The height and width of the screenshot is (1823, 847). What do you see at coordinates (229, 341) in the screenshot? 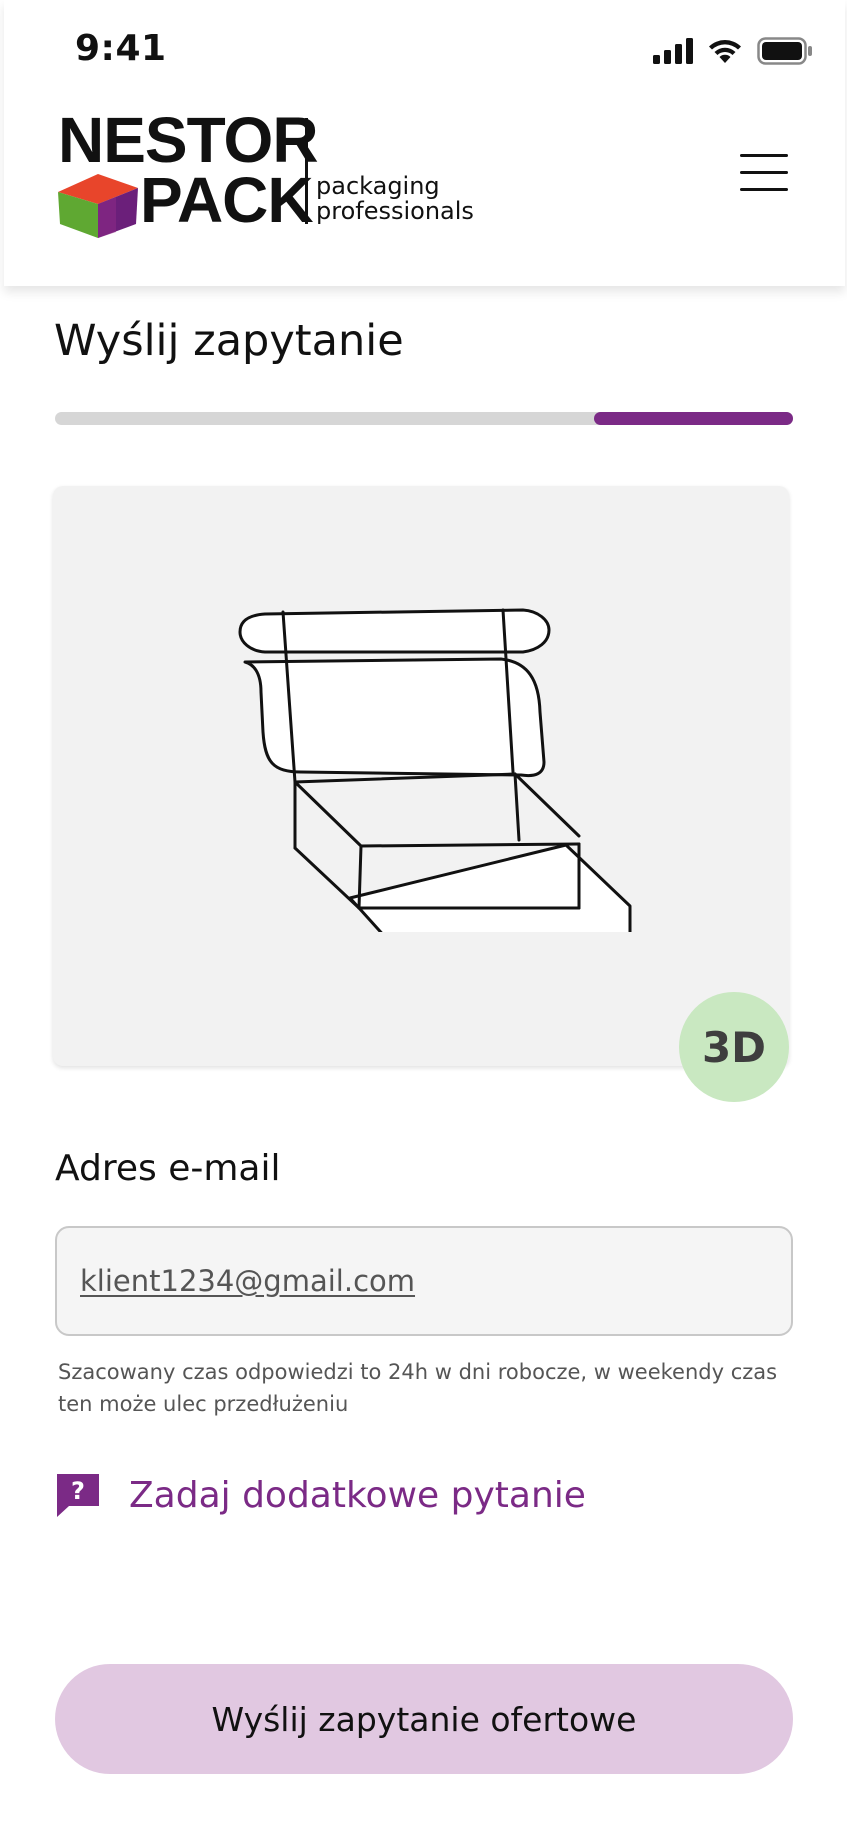
I see `page-title: Wyślij zapytanie` at bounding box center [229, 341].